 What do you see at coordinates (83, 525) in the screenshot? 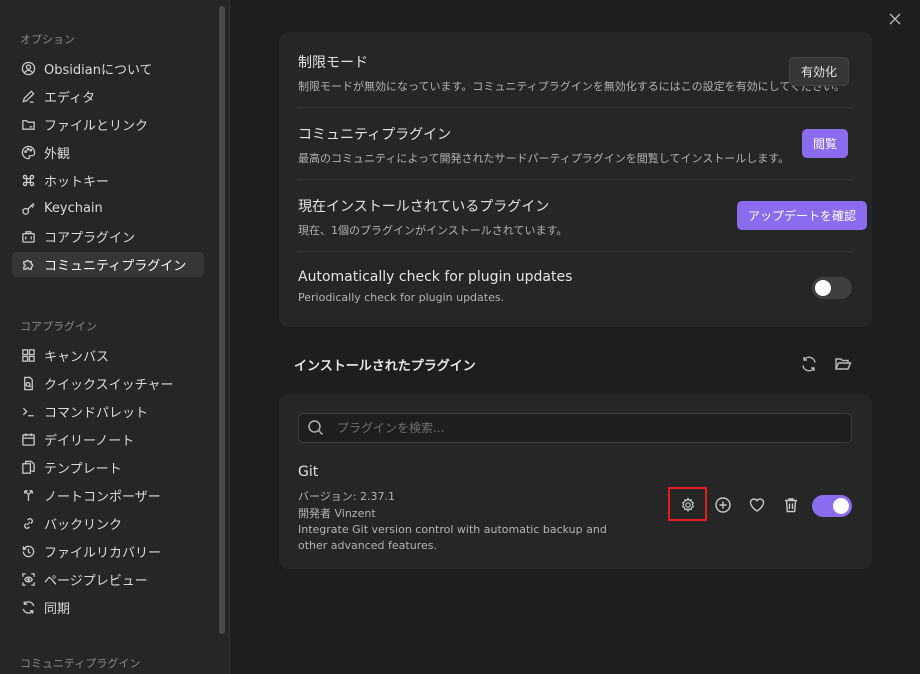
I see `sidebar-item-label: バックリンク` at bounding box center [83, 525].